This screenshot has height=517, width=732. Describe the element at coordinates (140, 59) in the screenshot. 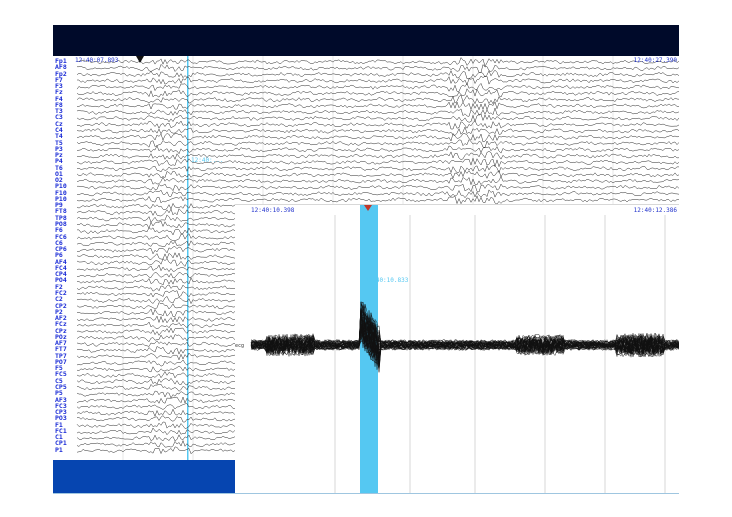

I see `event-marker-icon` at that location.